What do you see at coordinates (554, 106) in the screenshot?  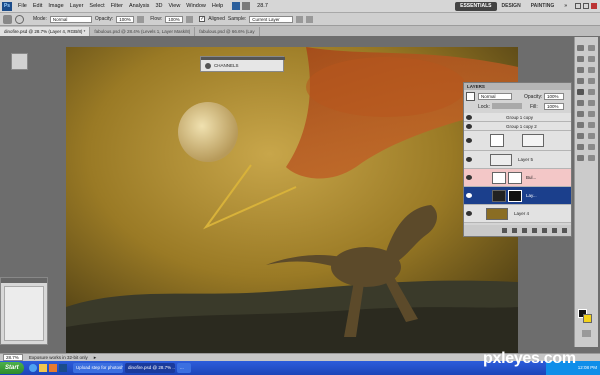 I see `fill-field: 100%` at bounding box center [554, 106].